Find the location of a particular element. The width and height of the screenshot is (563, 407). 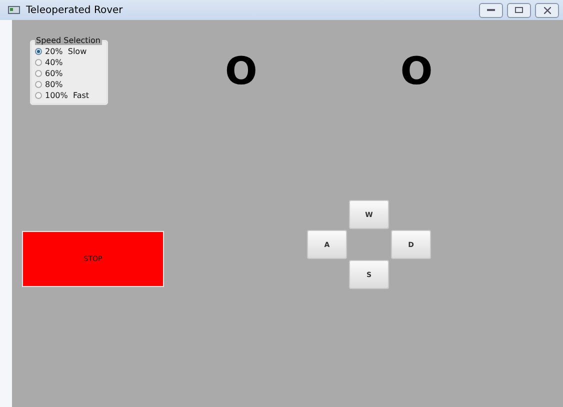

close-icon is located at coordinates (547, 10).